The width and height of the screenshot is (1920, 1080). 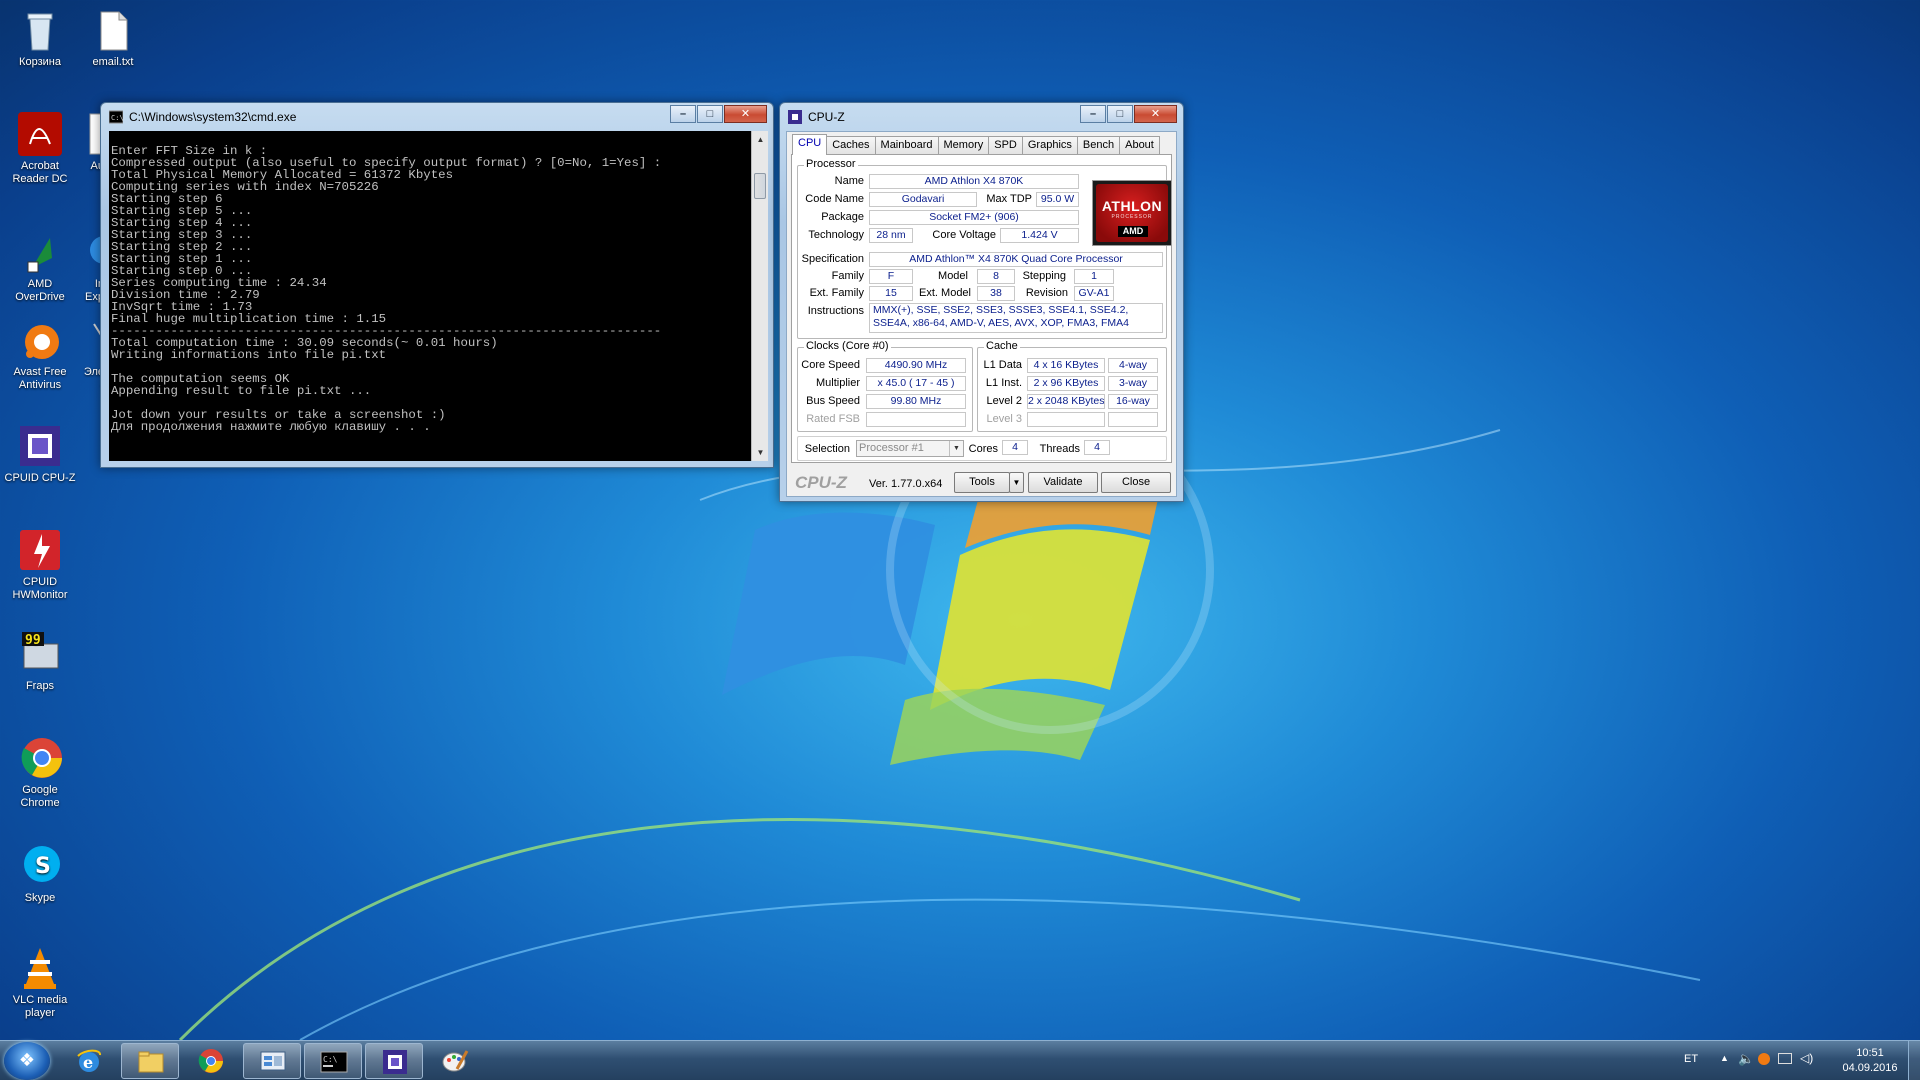 I want to click on internet-explorer-icon: e, so click(x=89, y=1061).